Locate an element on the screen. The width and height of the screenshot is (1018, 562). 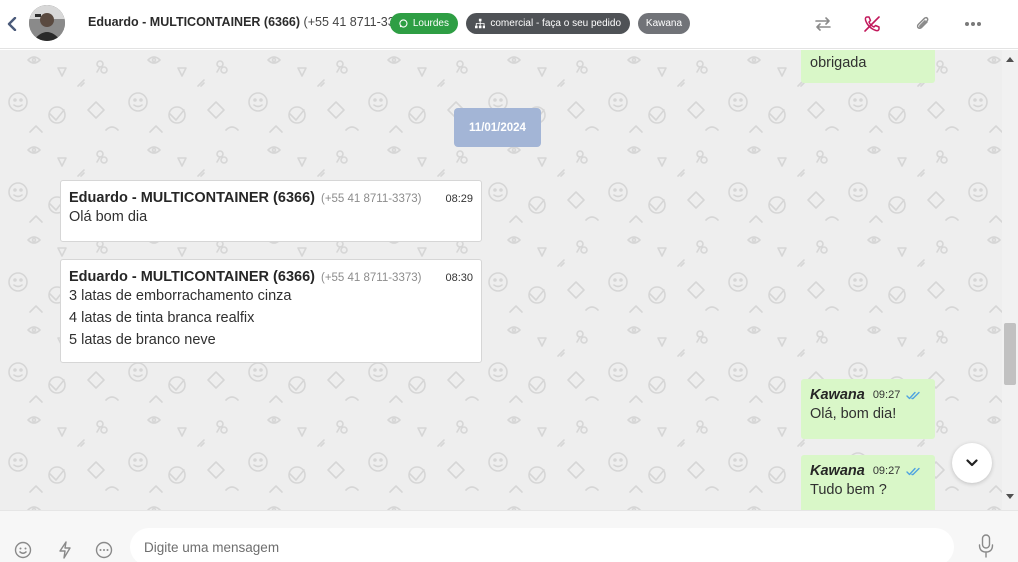
chat-options-button is located at coordinates (104, 550).